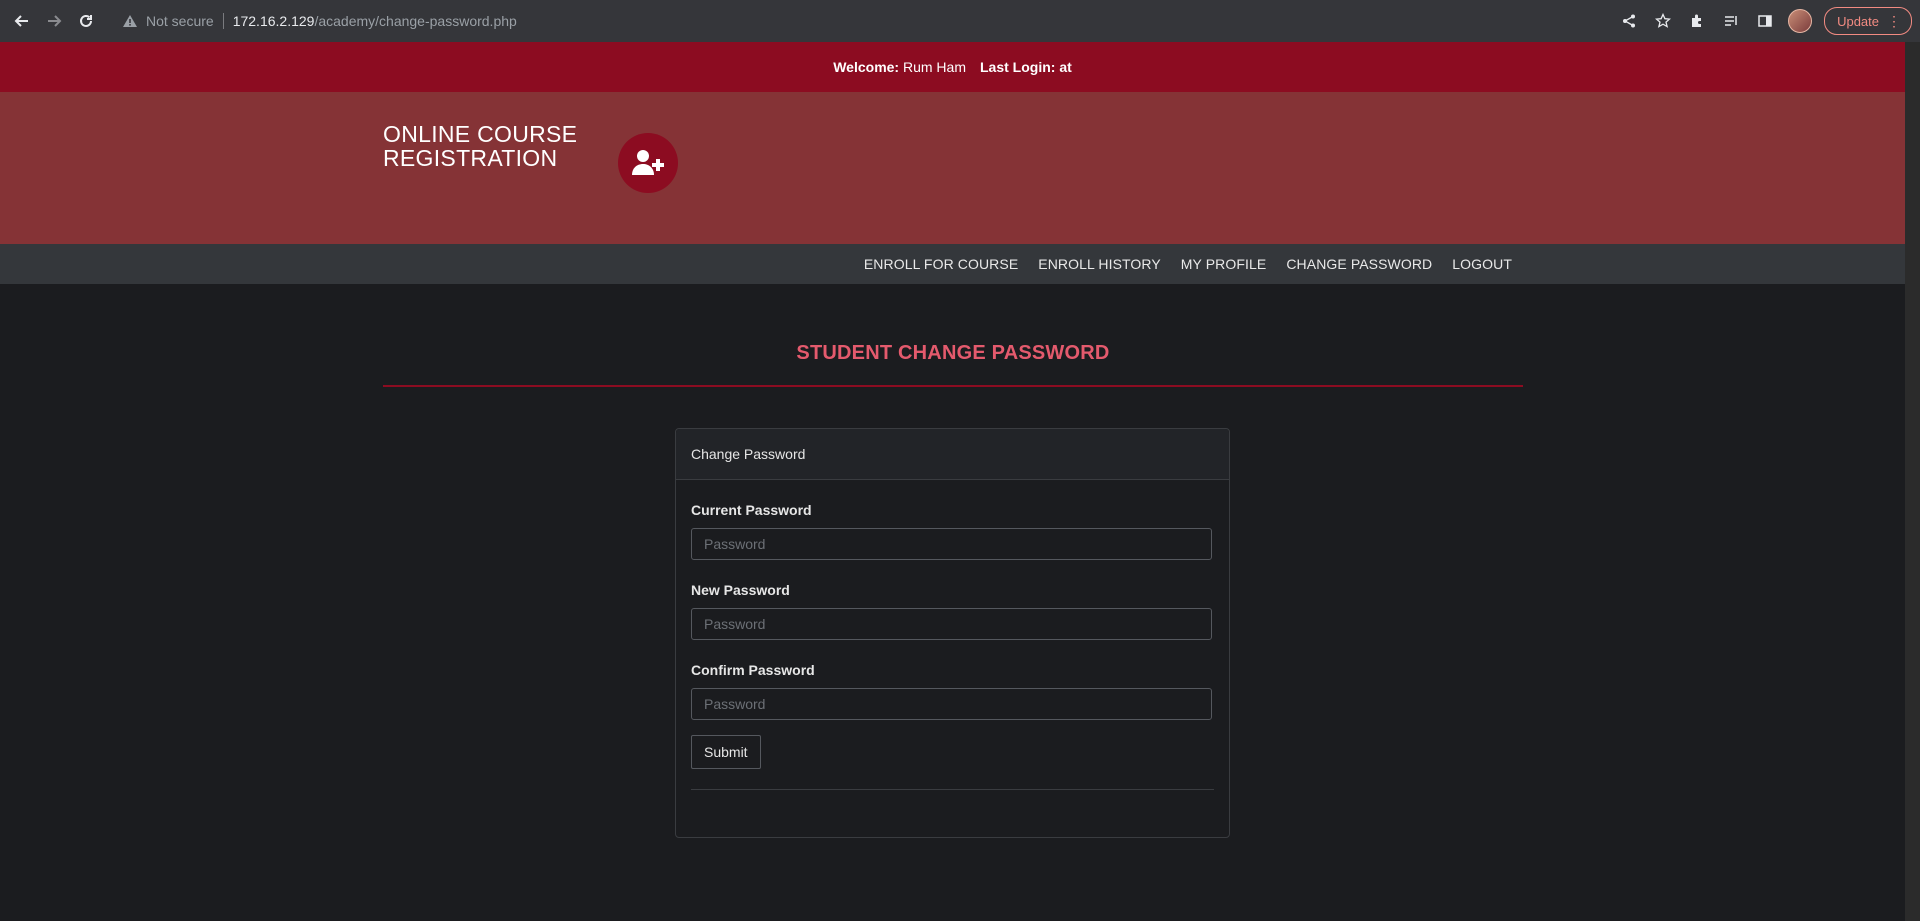  What do you see at coordinates (1731, 21) in the screenshot?
I see `reading-list-icon` at bounding box center [1731, 21].